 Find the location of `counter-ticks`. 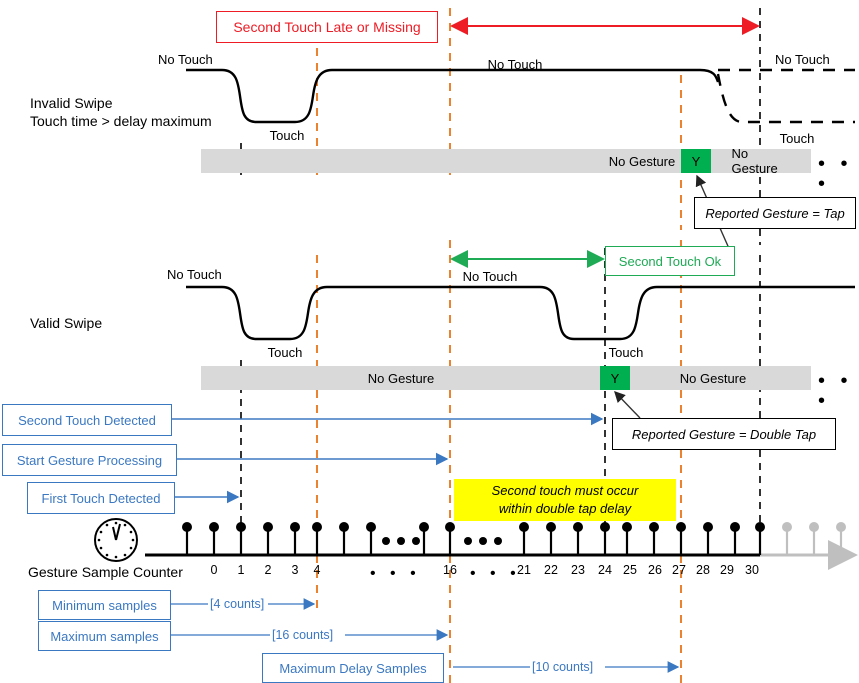

counter-ticks is located at coordinates (473, 542).